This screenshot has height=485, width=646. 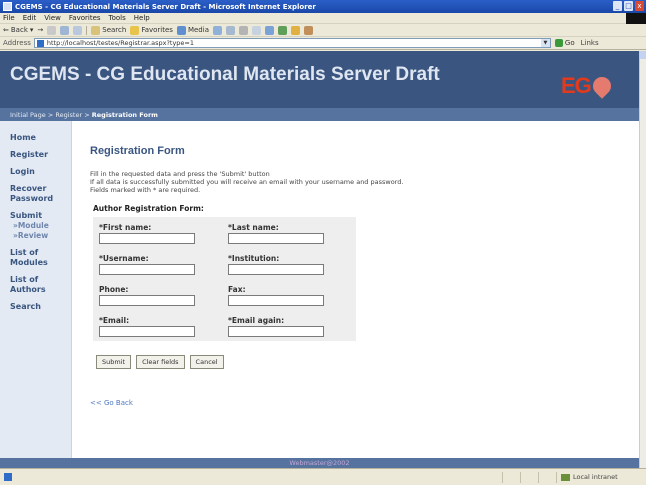 I want to click on sidebar-item-label-line2: Authors, so click(x=28, y=289).